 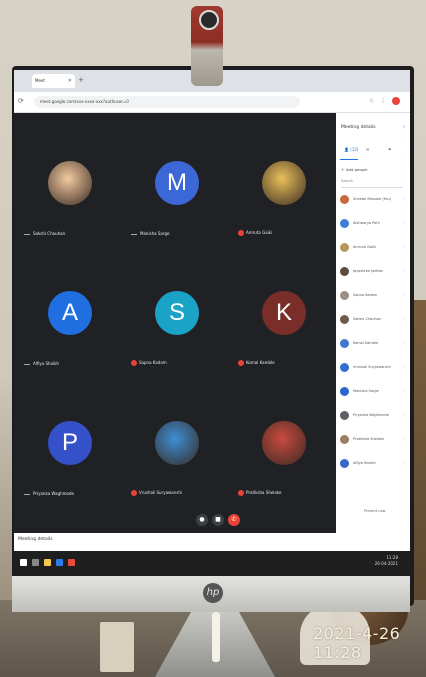 I want to click on participant-name: Sapna Kadam, so click(x=149, y=363).